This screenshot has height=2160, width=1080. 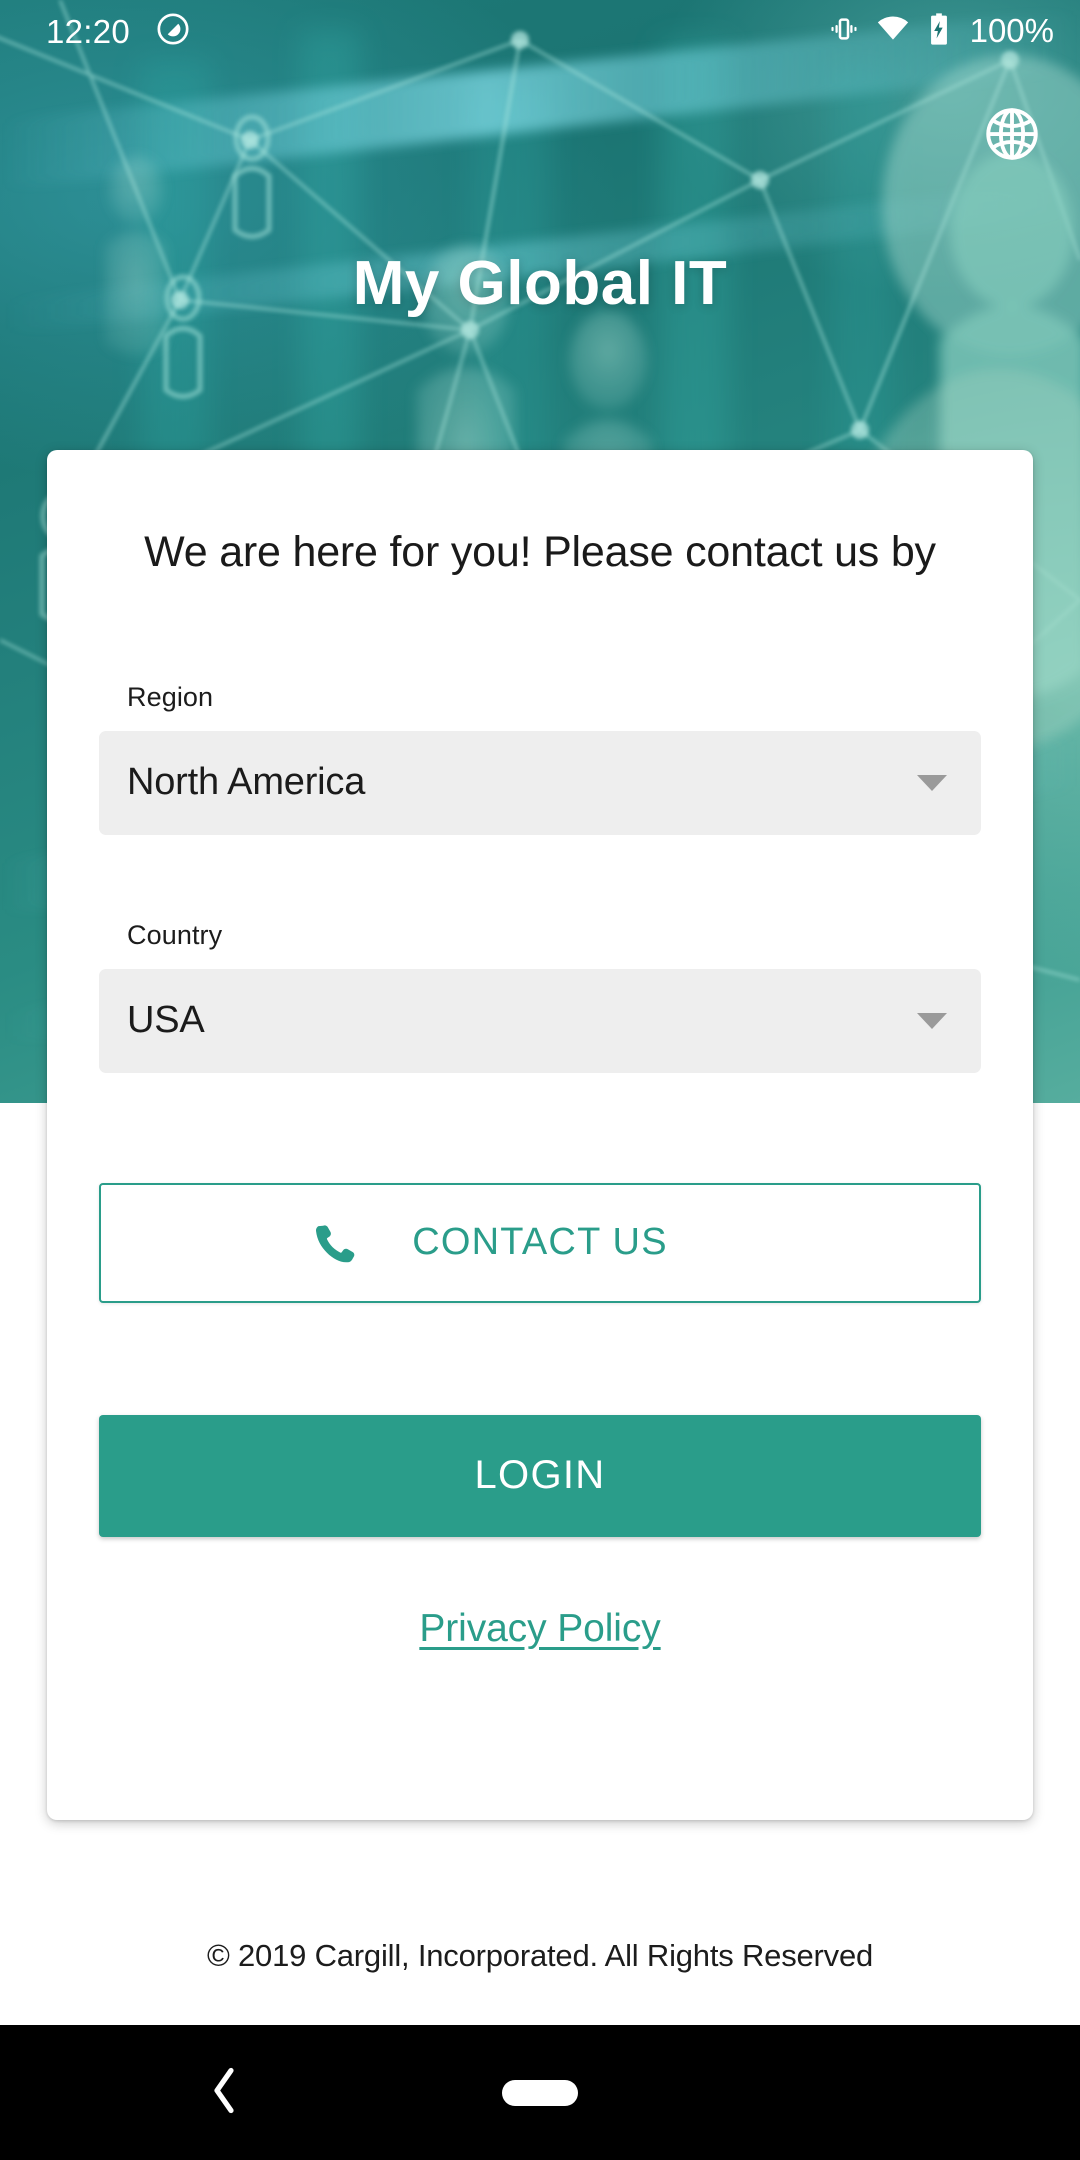 I want to click on contact-us-label: CONTACT US, so click(x=540, y=1242).